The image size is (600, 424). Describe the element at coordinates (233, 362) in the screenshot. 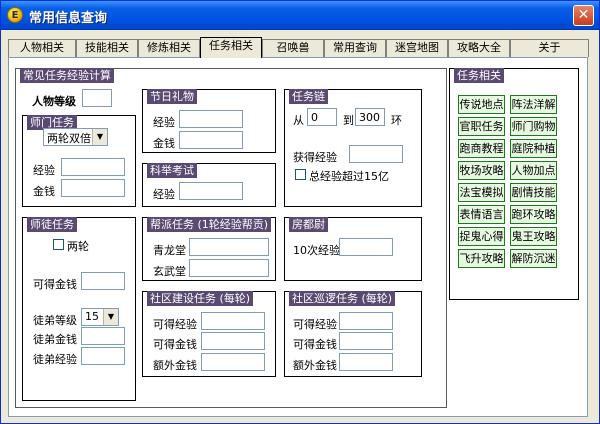

I see `build-extra-input` at that location.